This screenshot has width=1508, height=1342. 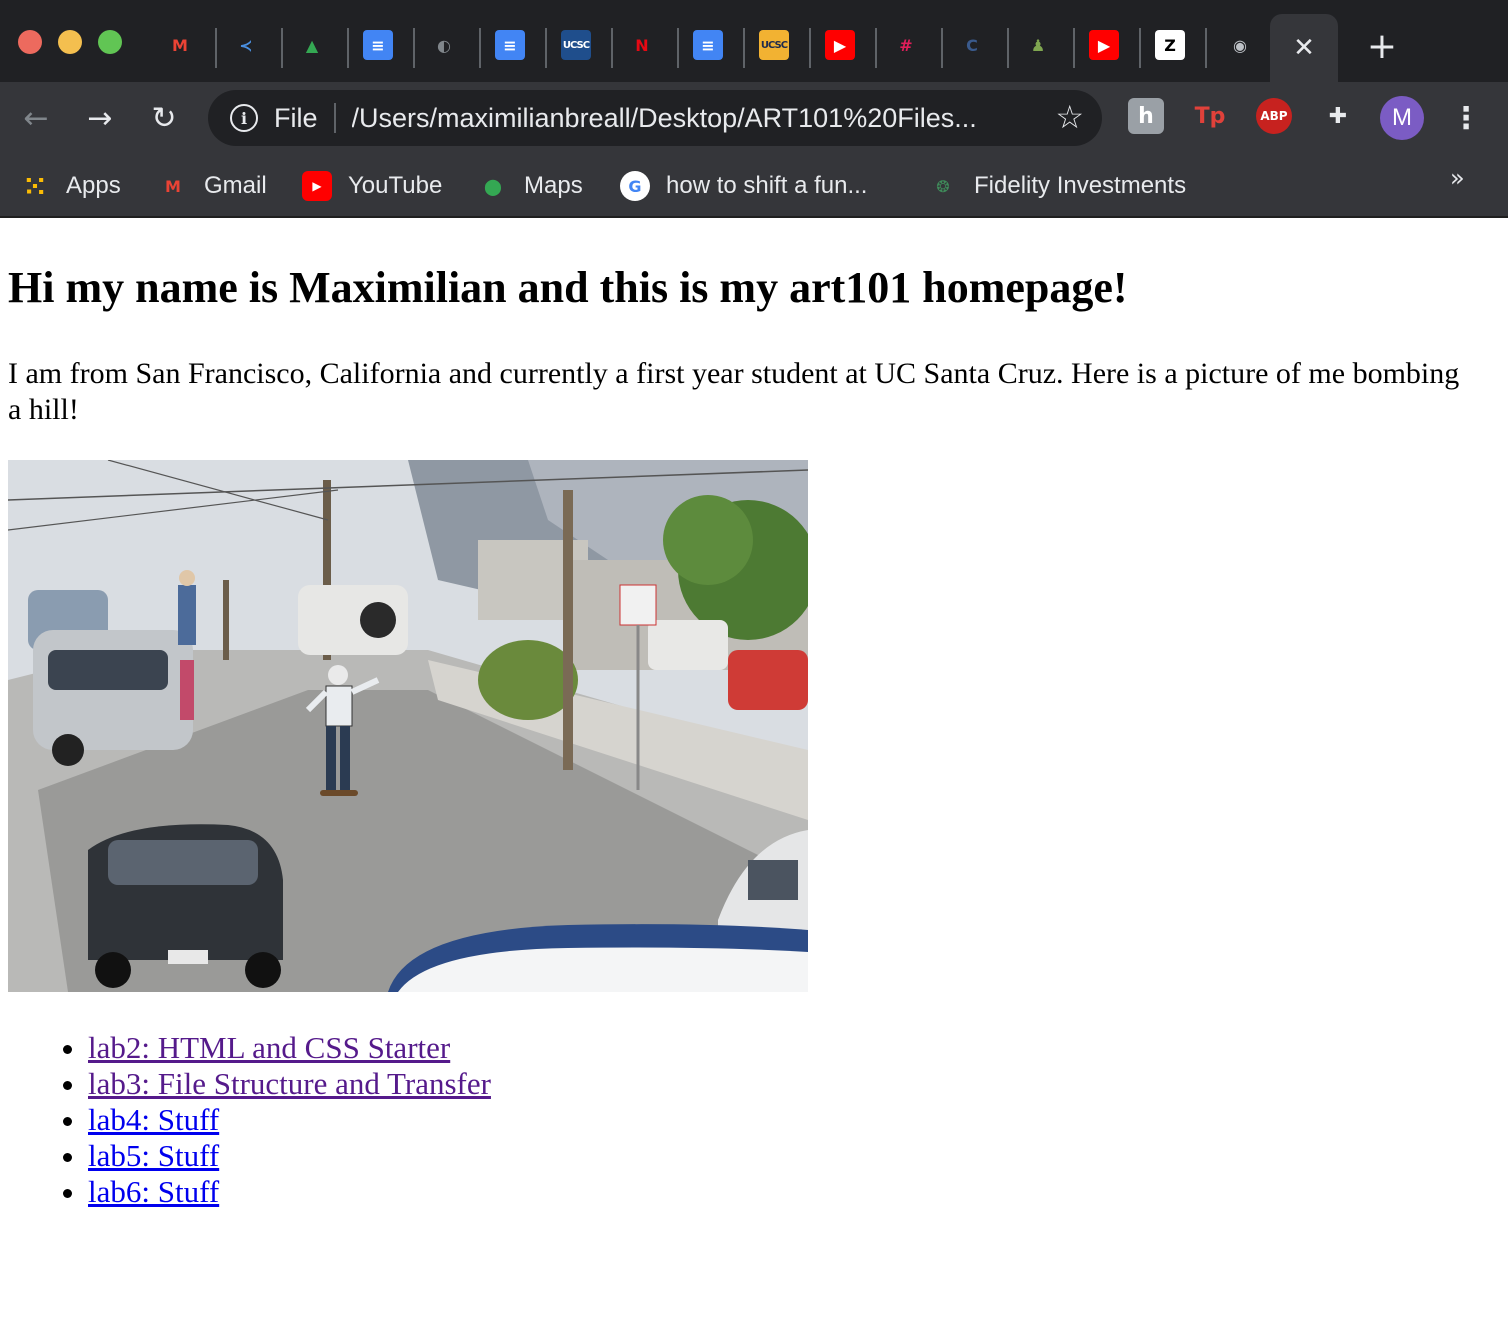 What do you see at coordinates (334, 118) in the screenshot?
I see `url-divider` at bounding box center [334, 118].